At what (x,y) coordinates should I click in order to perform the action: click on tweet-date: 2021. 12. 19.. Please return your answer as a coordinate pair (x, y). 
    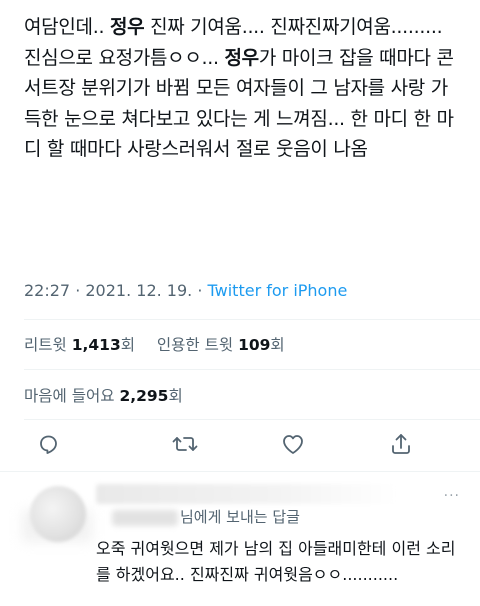
    Looking at the image, I should click on (138, 290).